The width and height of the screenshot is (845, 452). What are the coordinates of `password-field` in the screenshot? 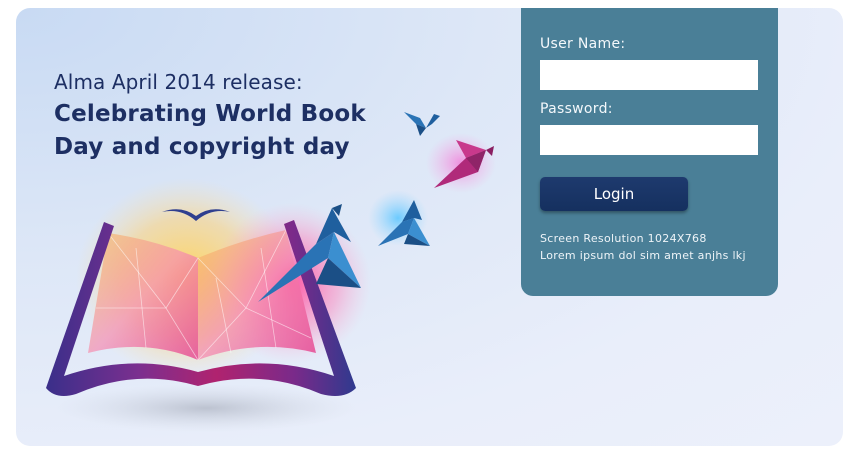 It's located at (649, 140).